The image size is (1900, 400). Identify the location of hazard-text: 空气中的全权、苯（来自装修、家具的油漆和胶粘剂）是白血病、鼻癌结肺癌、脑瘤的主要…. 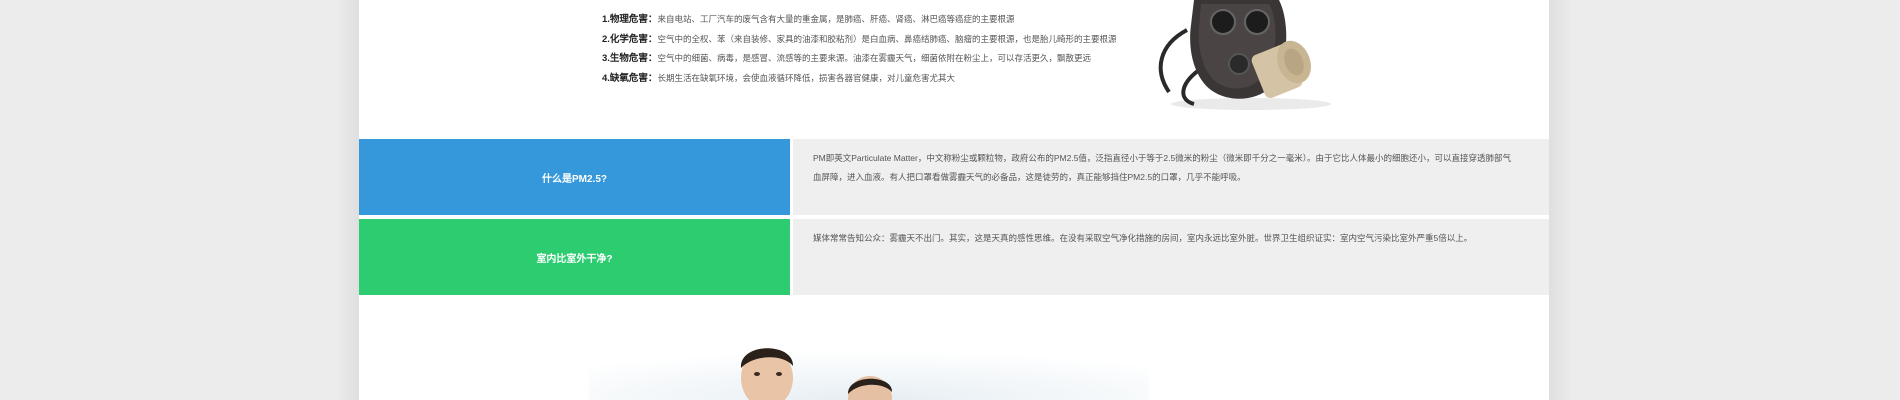
(887, 38).